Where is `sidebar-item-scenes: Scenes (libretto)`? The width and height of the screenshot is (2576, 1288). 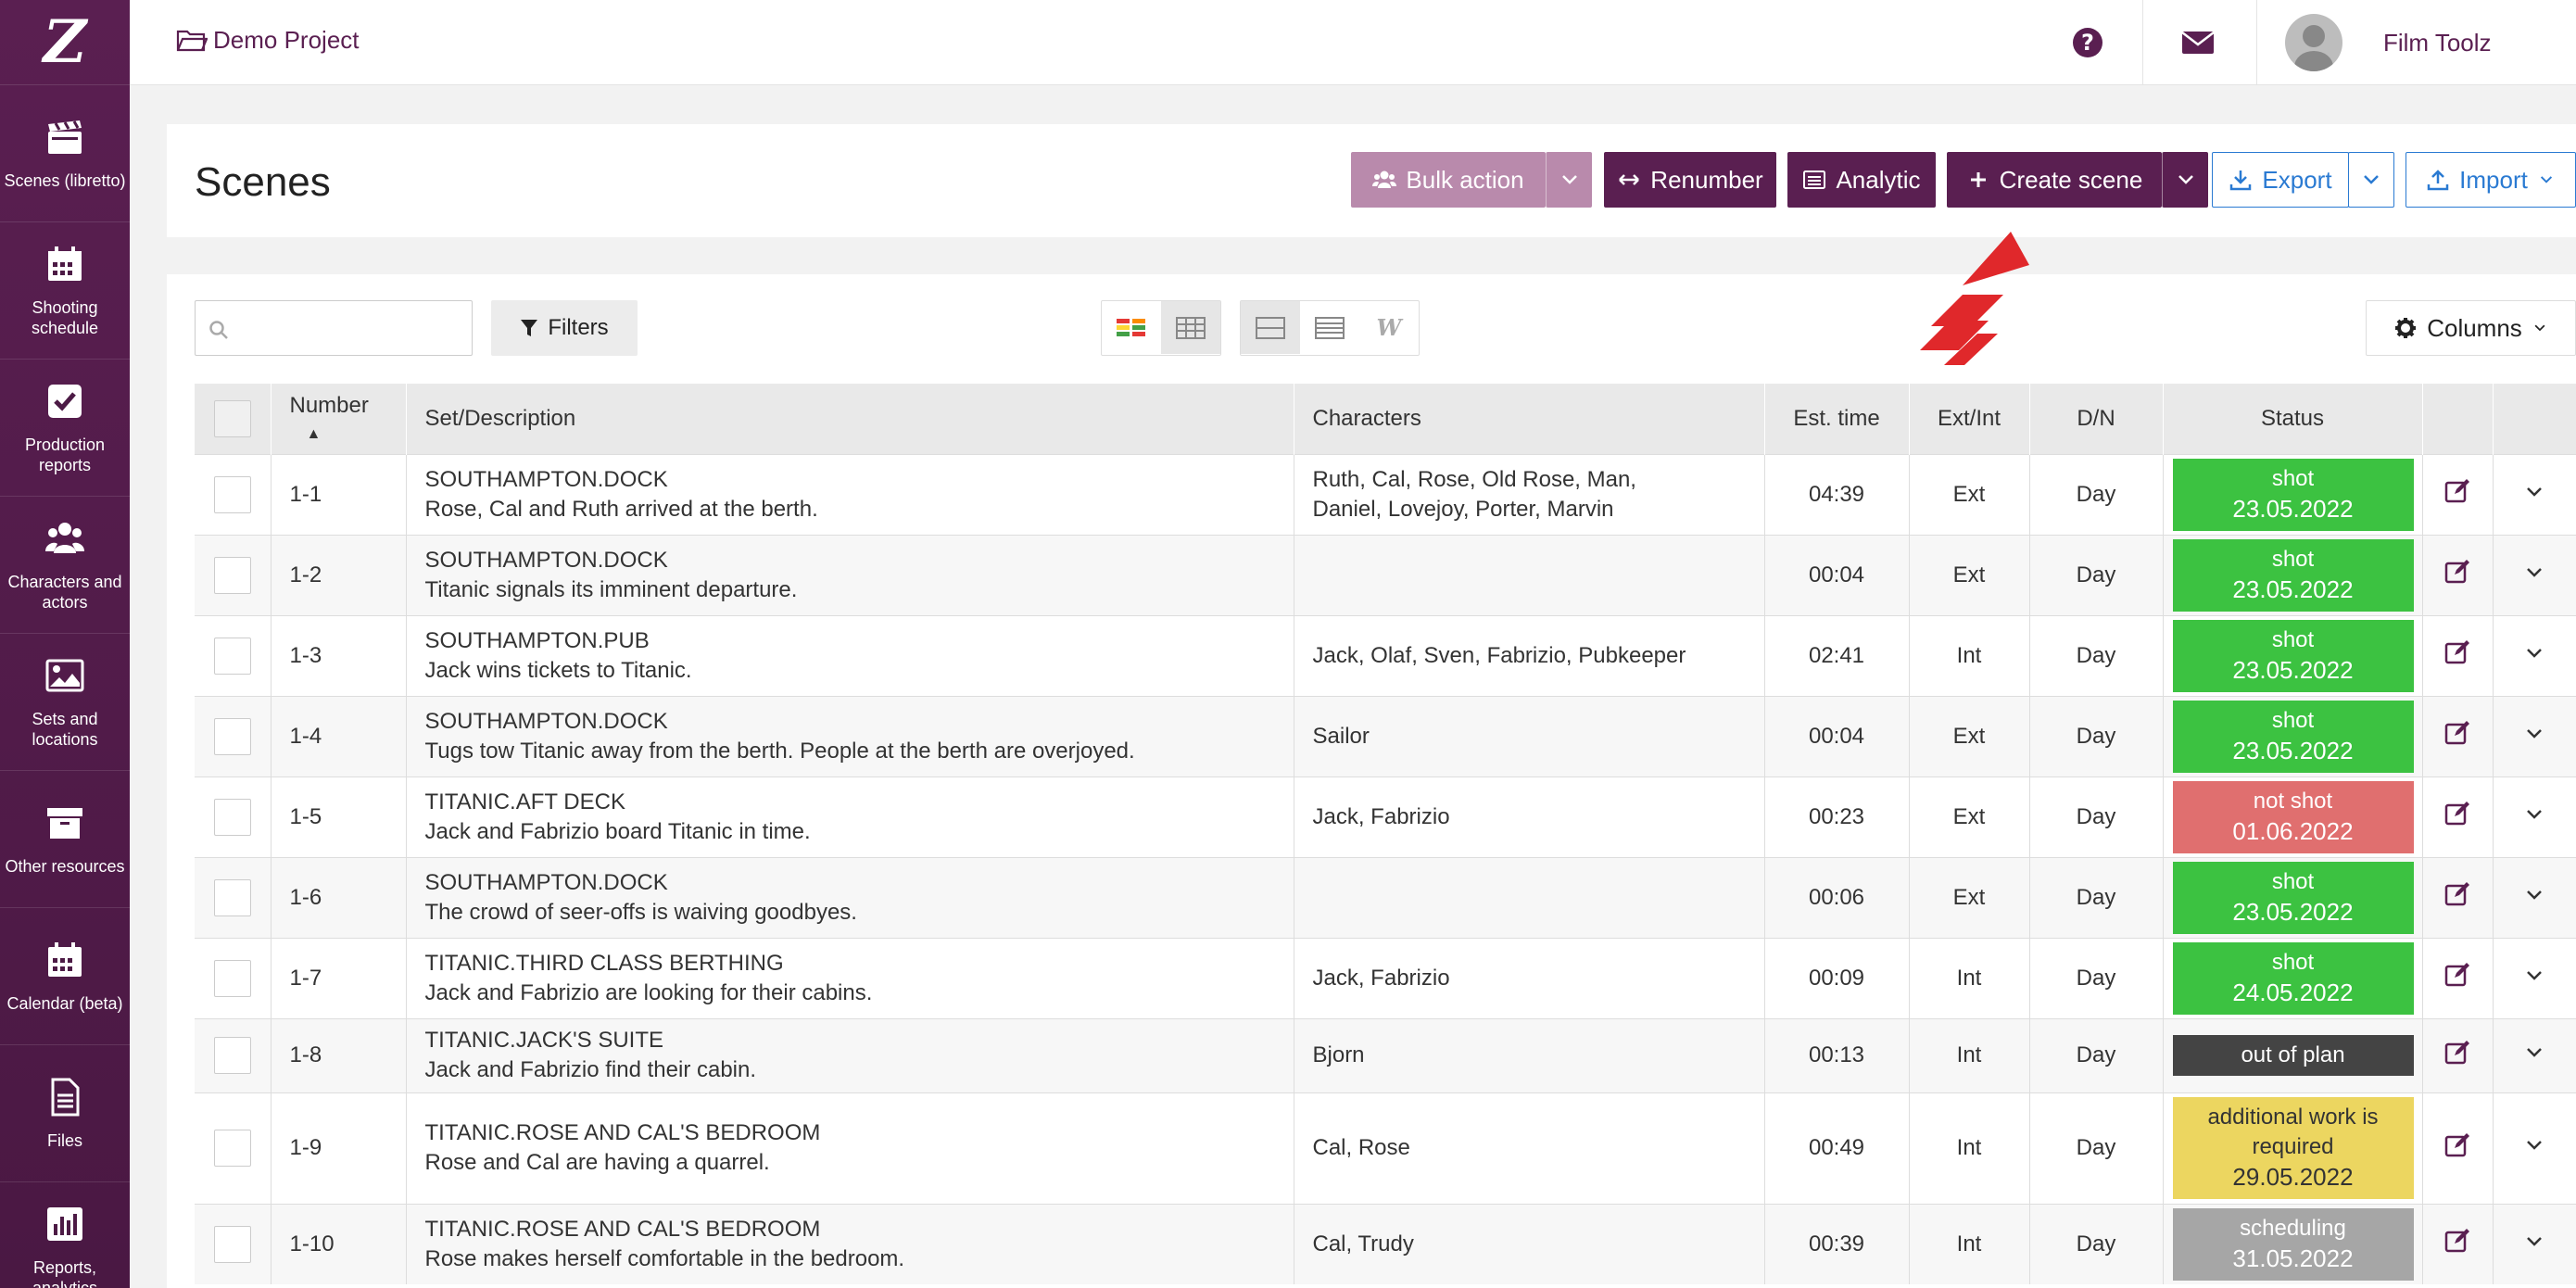 sidebar-item-scenes: Scenes (libretto) is located at coordinates (65, 154).